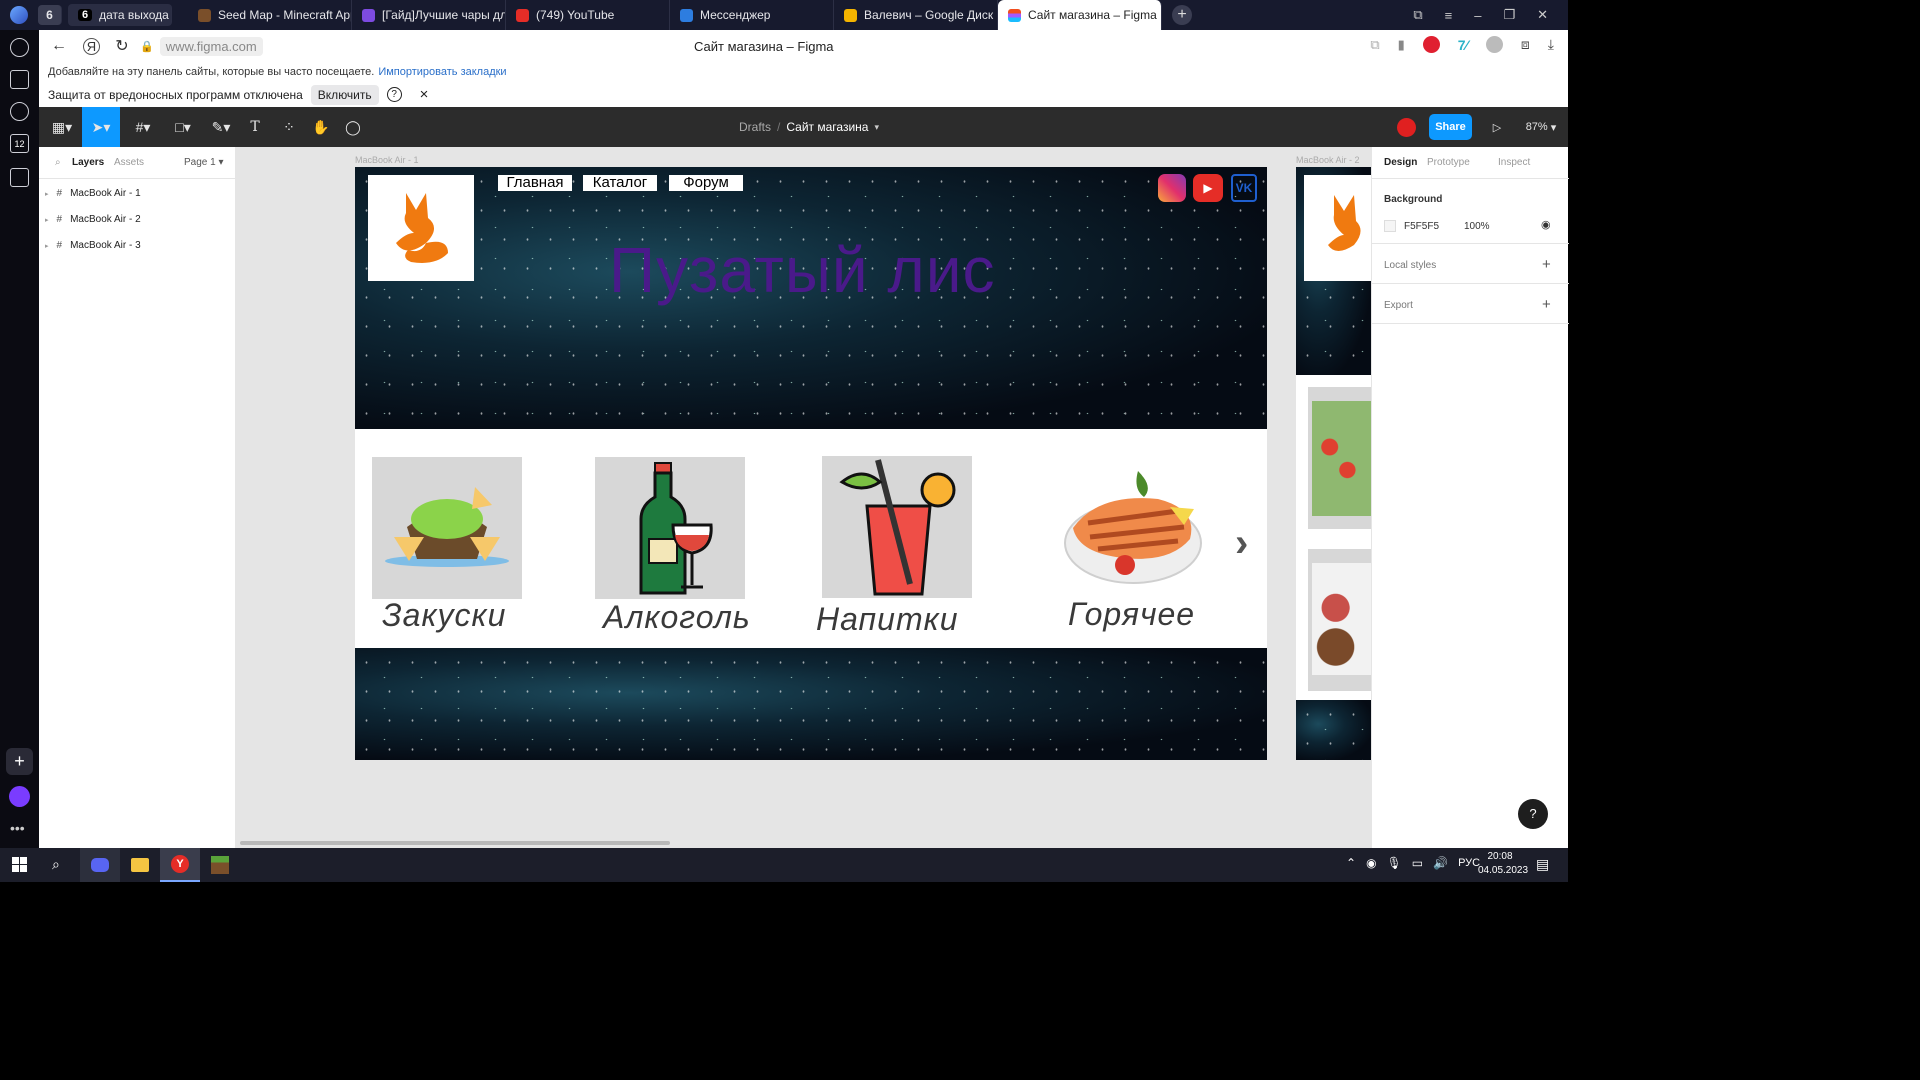 The width and height of the screenshot is (1920, 1080). What do you see at coordinates (1542, 864) in the screenshot?
I see `notifications-icon: ▤` at bounding box center [1542, 864].